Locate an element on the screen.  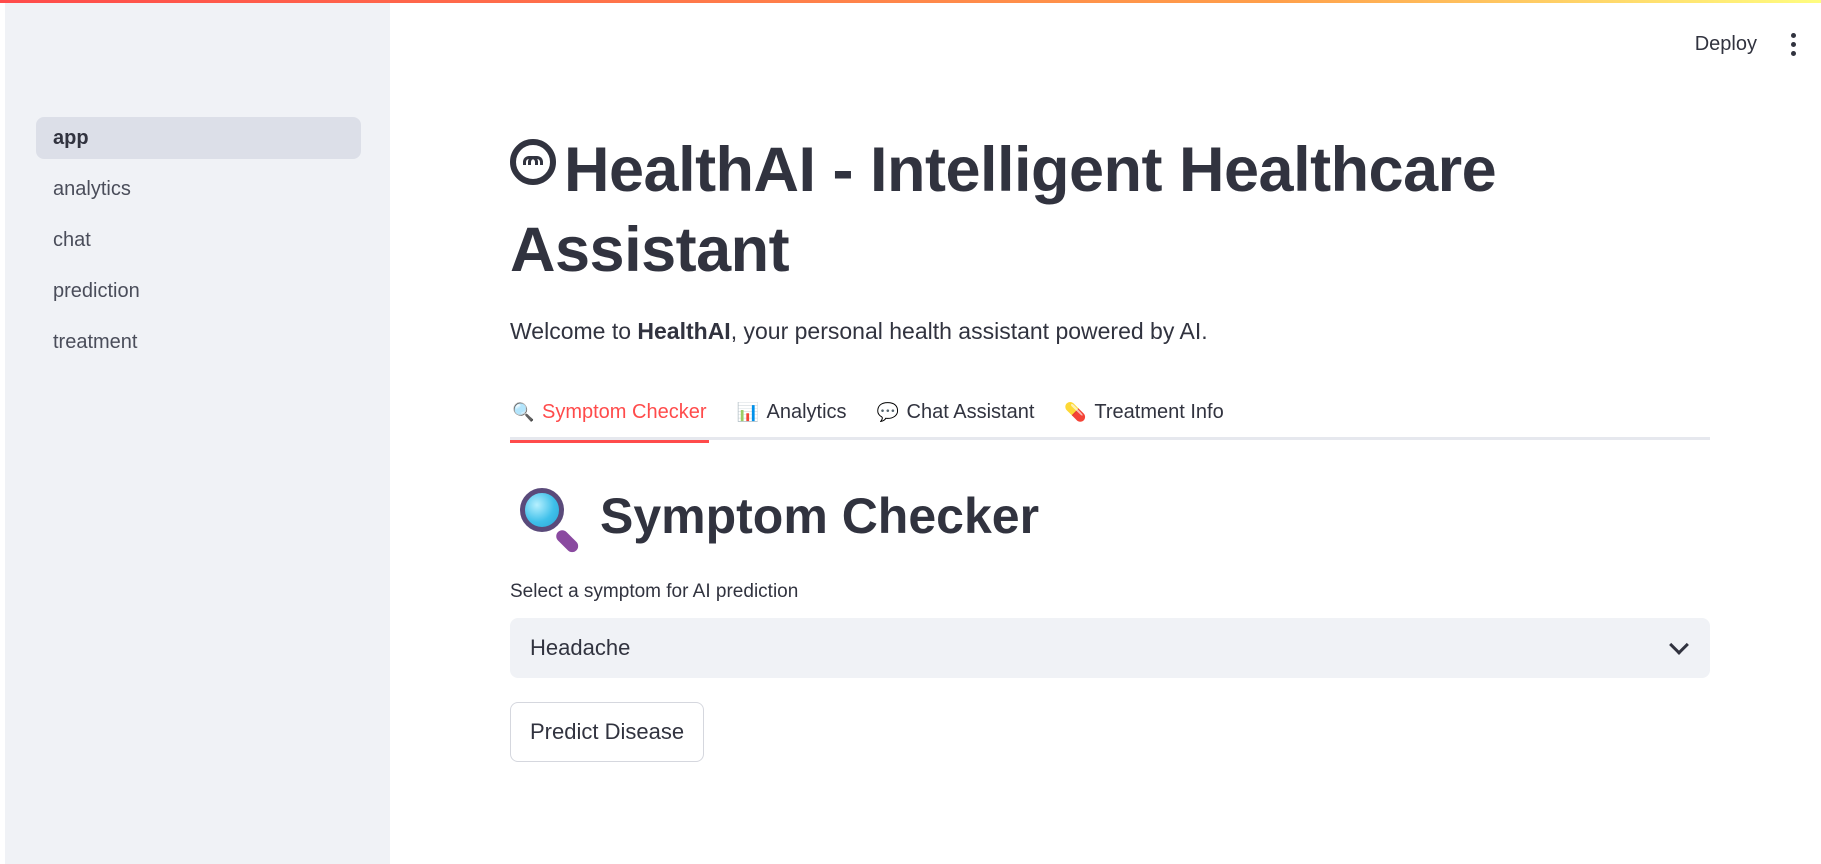
bar-chart-icon: 📊 is located at coordinates (747, 411).